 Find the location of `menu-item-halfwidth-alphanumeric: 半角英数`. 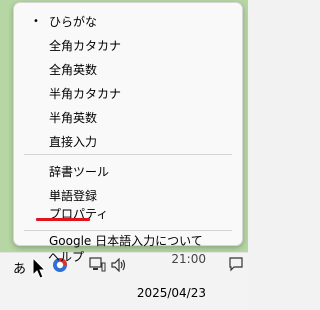

menu-item-halfwidth-alphanumeric: 半角英数 is located at coordinates (128, 118).